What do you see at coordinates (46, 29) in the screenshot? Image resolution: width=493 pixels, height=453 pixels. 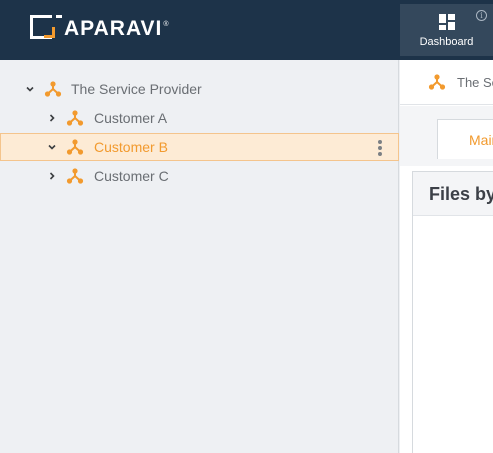 I see `logo-mark-icon` at bounding box center [46, 29].